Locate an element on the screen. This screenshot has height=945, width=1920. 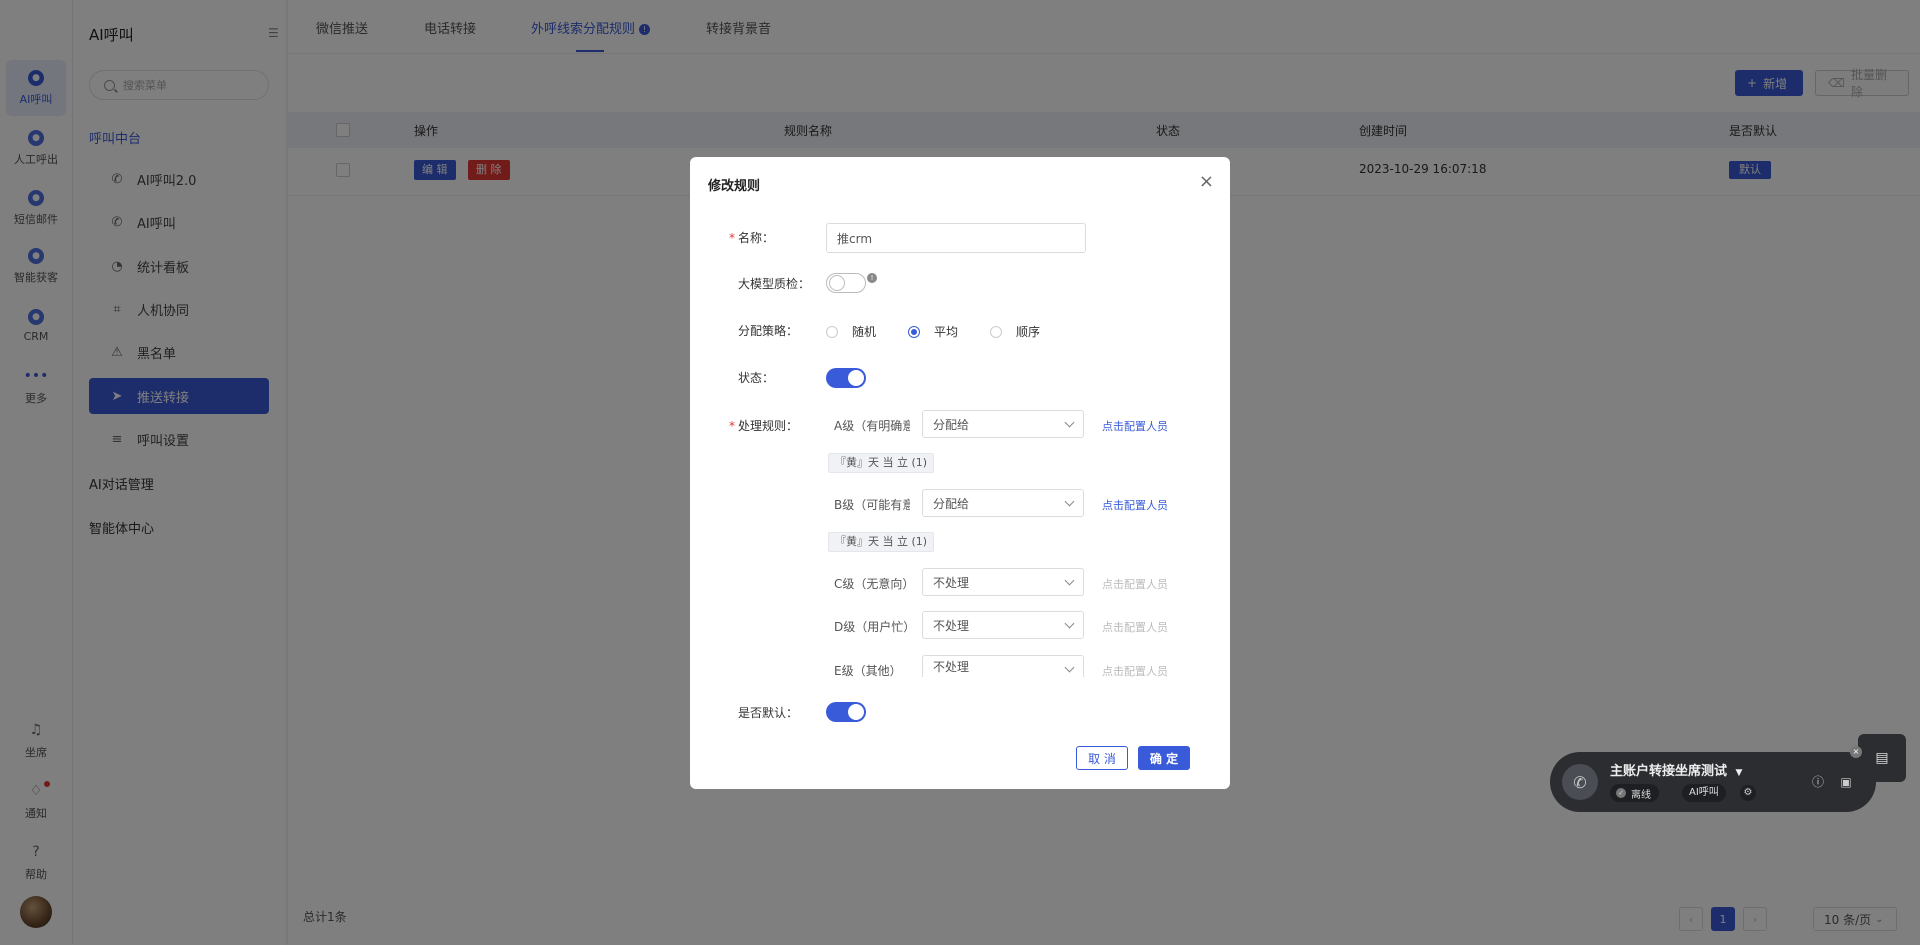
softphone-widget: ✆ 主账户转接坐席测试 ▼ ✓ 离线 AI呼叫 ⚙ ⓘ ▣ is located at coordinates (1713, 782).